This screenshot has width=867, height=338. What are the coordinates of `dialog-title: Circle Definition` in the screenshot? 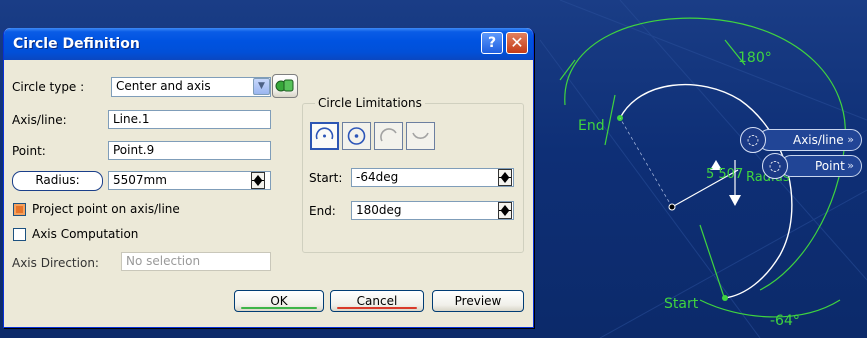 It's located at (76, 44).